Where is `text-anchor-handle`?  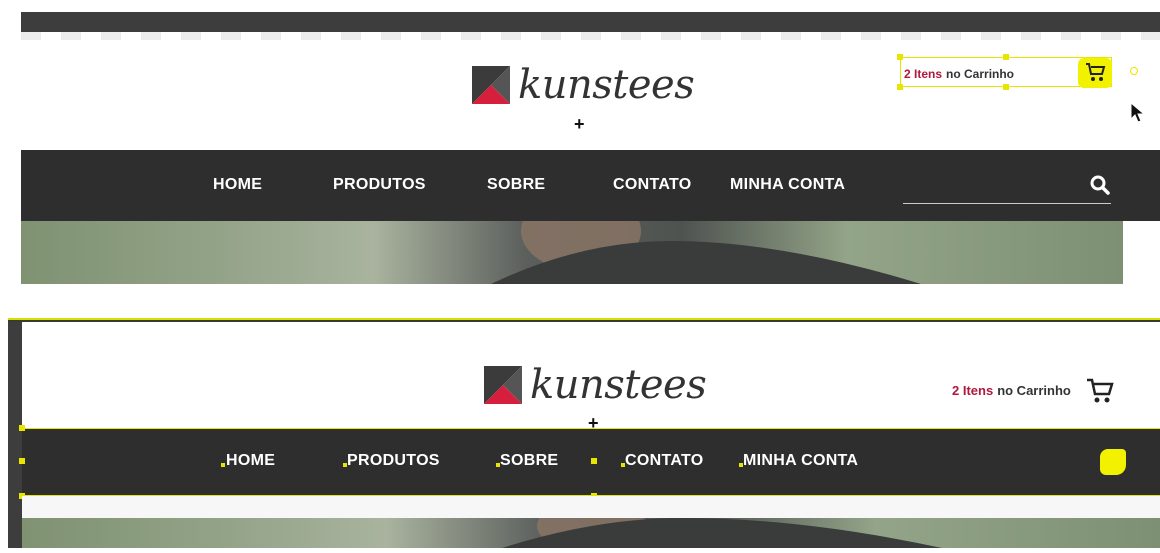
text-anchor-handle is located at coordinates (223, 465).